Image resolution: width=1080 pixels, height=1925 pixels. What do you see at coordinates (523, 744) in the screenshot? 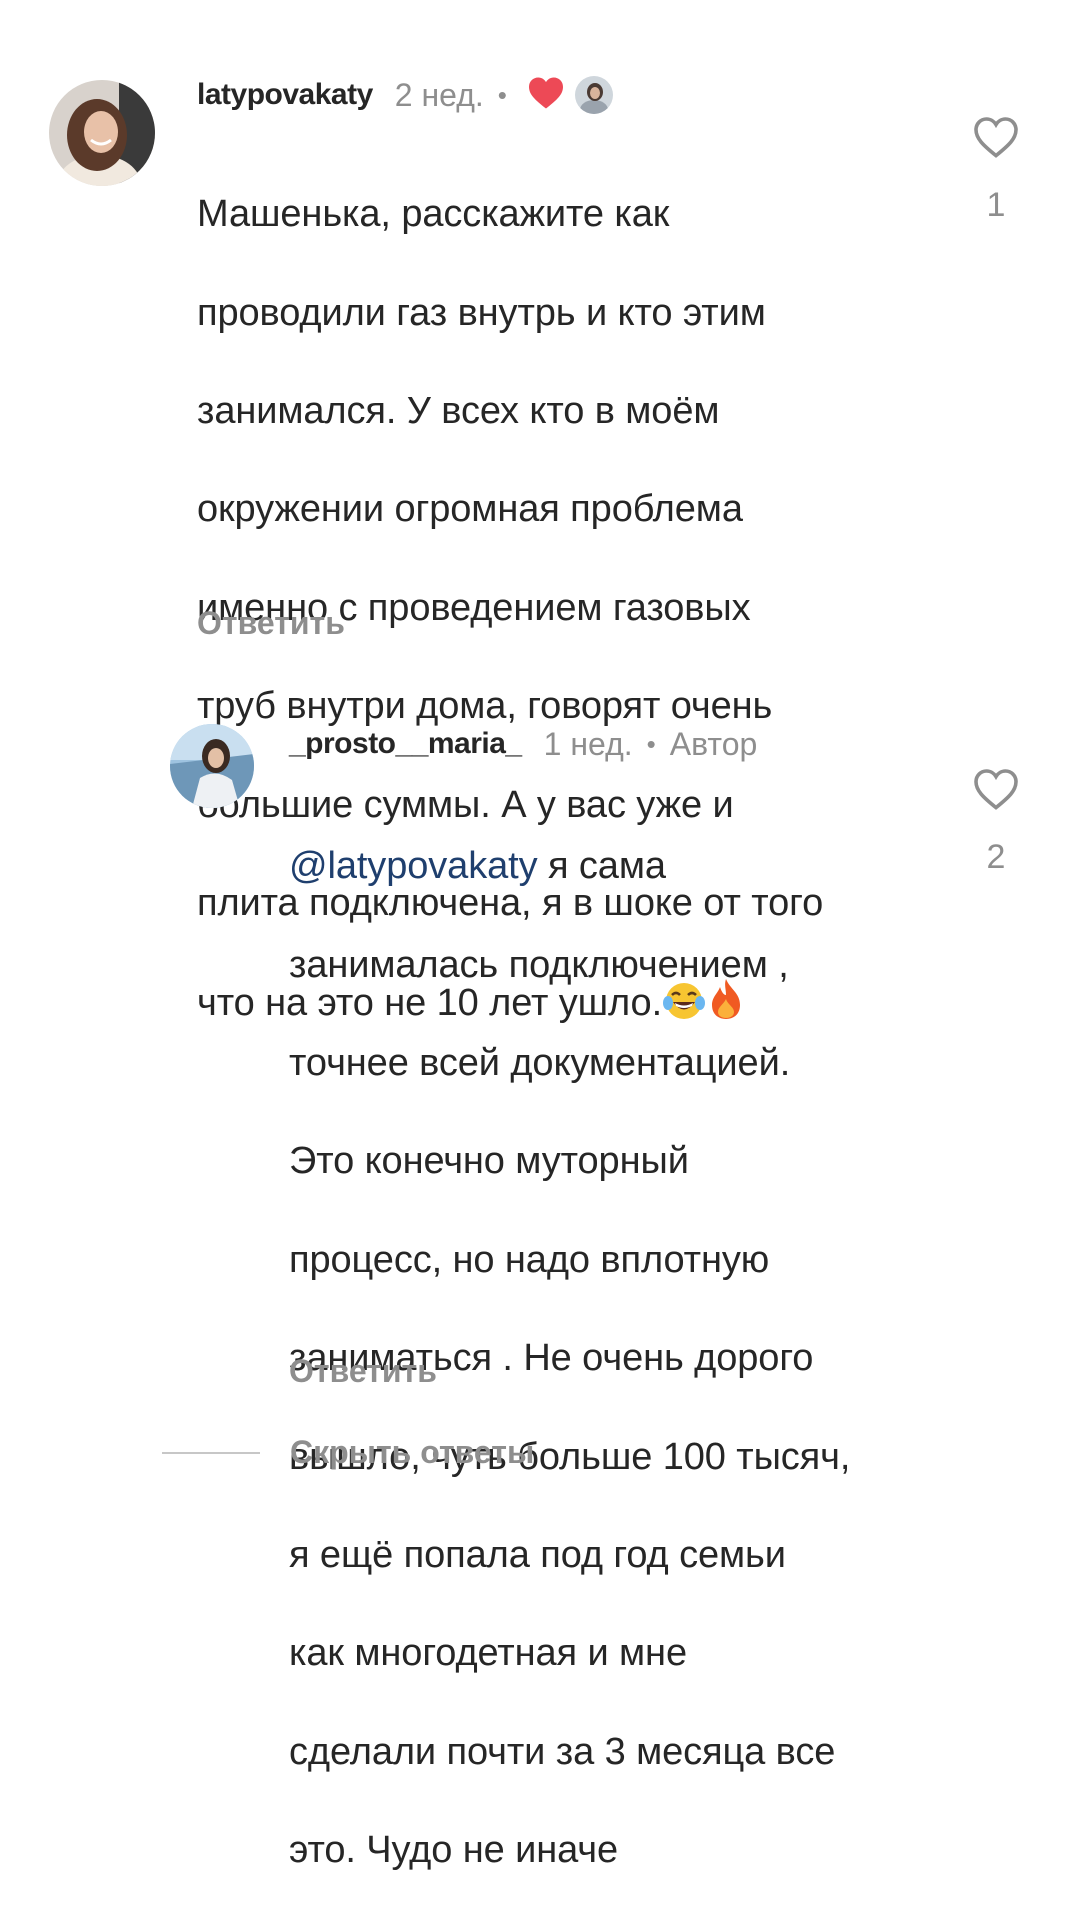
I see `comment-header: _prosto__maria_ 1 нед. • Автор` at bounding box center [523, 744].